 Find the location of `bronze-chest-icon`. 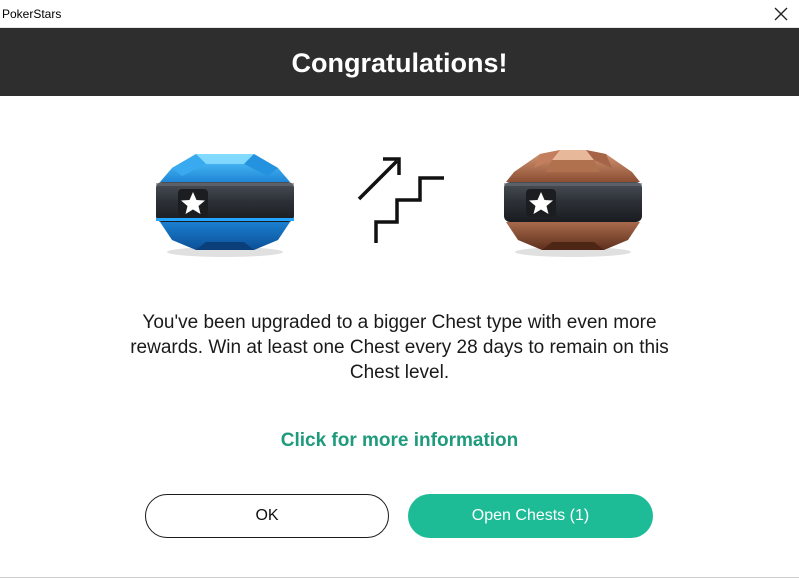

bronze-chest-icon is located at coordinates (573, 203).